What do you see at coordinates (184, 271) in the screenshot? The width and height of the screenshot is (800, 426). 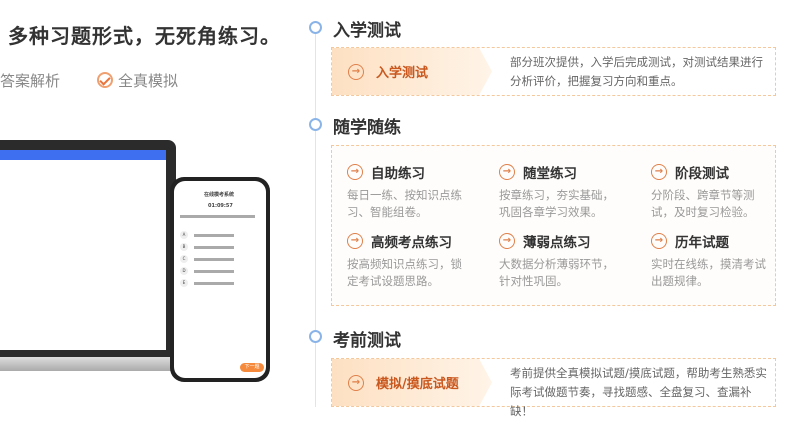 I see `option-d: D` at bounding box center [184, 271].